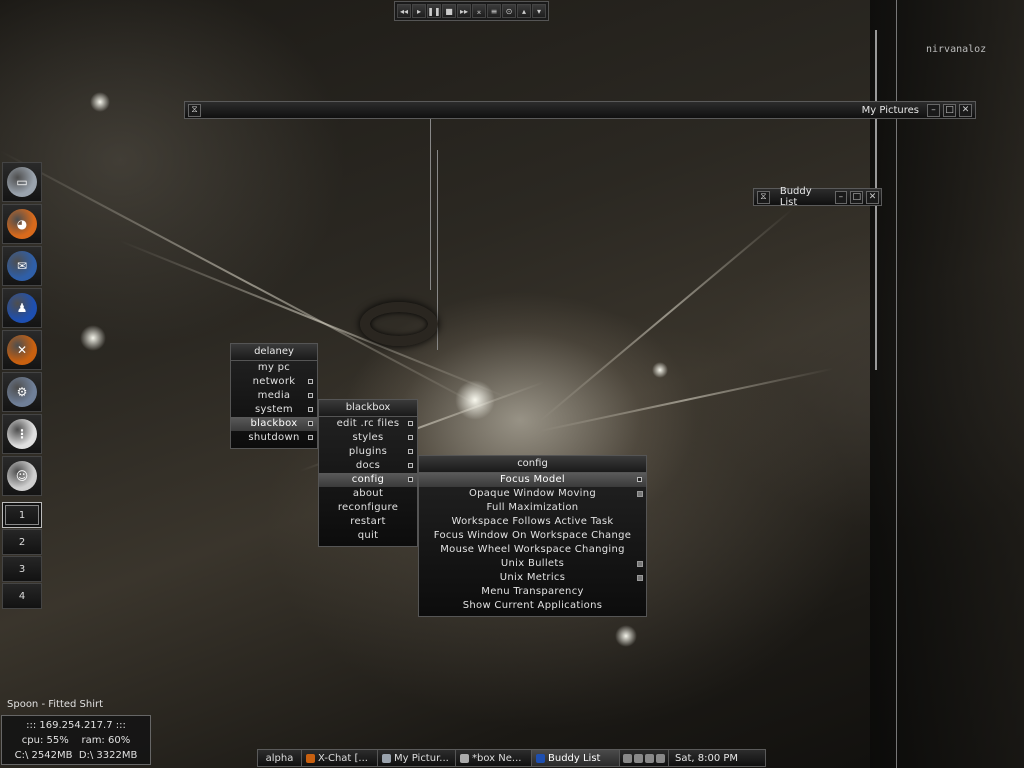 Image resolution: width=1024 pixels, height=768 pixels. I want to click on menu-item: quit, so click(368, 536).